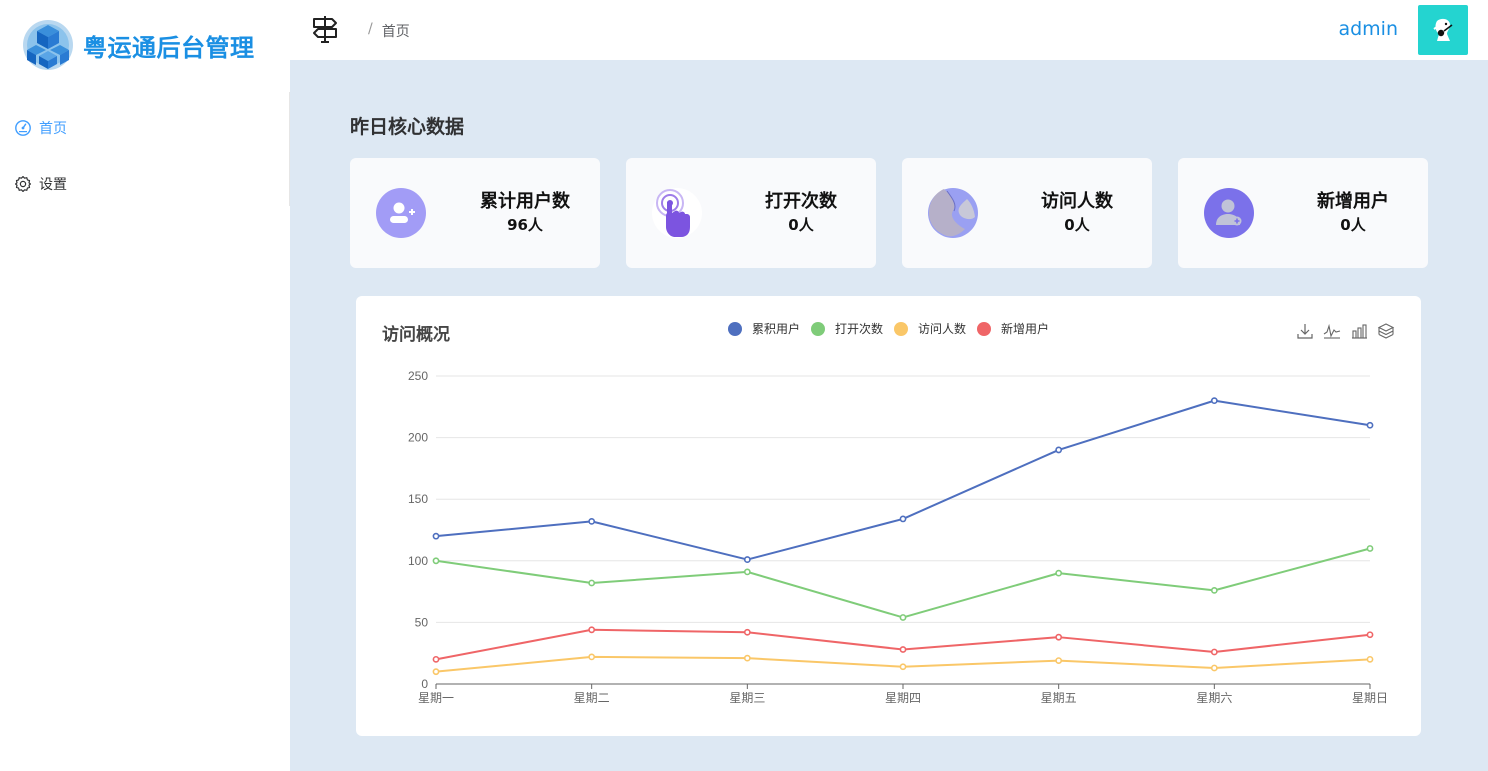 The image size is (1488, 771). I want to click on legend-item: 打开次数, so click(847, 328).